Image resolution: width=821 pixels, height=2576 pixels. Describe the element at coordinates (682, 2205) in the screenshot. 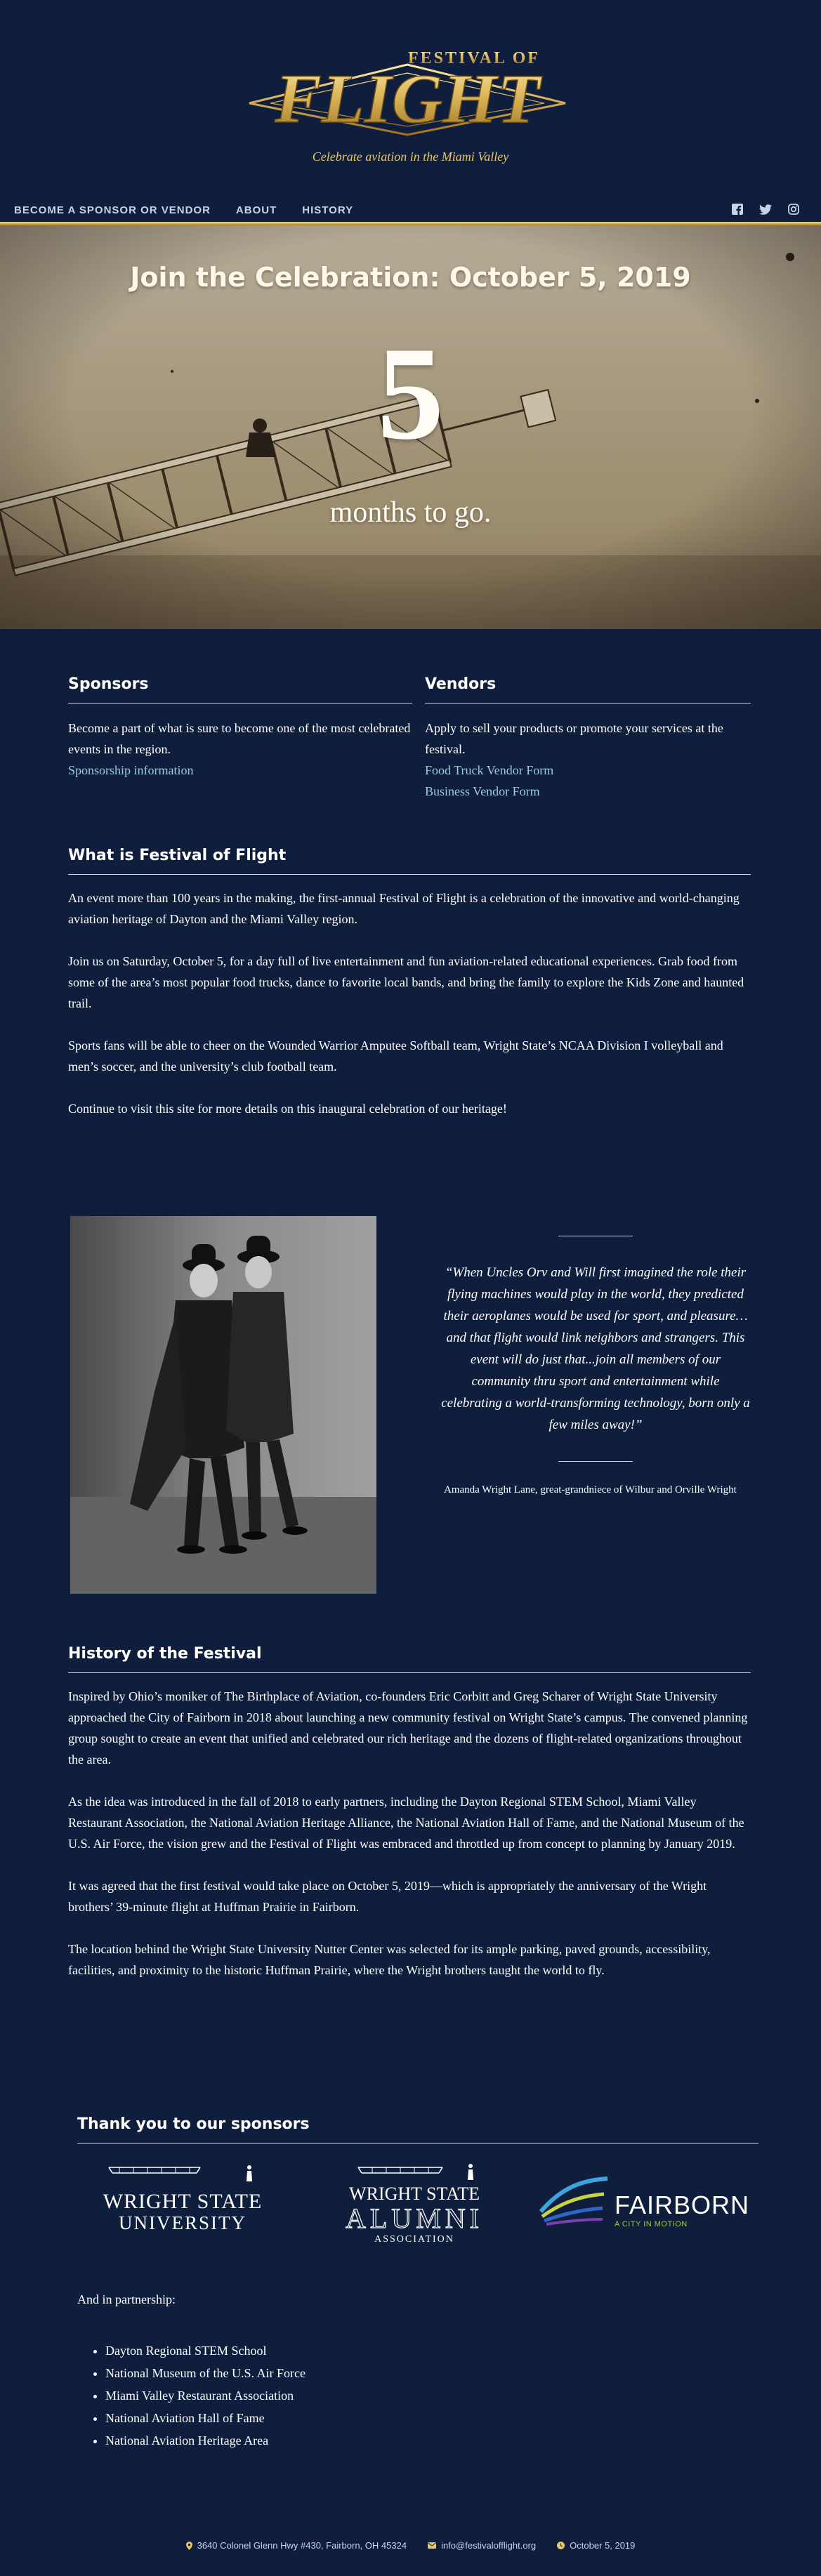

I see `fairborn-logo-name: FAIRBORN` at that location.